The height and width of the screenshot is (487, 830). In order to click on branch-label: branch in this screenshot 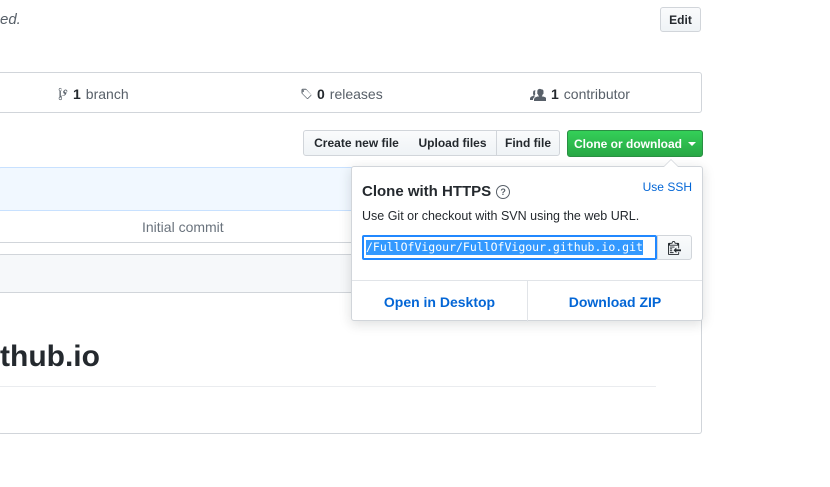, I will do `click(107, 93)`.